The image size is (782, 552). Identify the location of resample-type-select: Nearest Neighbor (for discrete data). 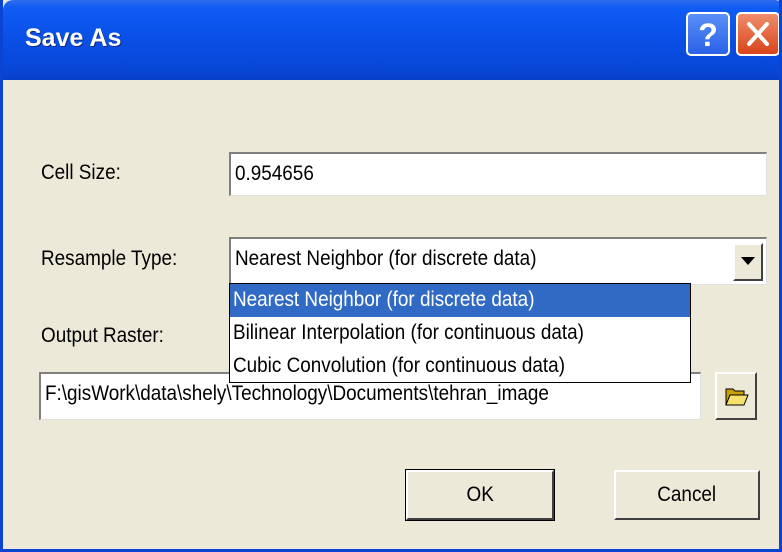
(498, 261).